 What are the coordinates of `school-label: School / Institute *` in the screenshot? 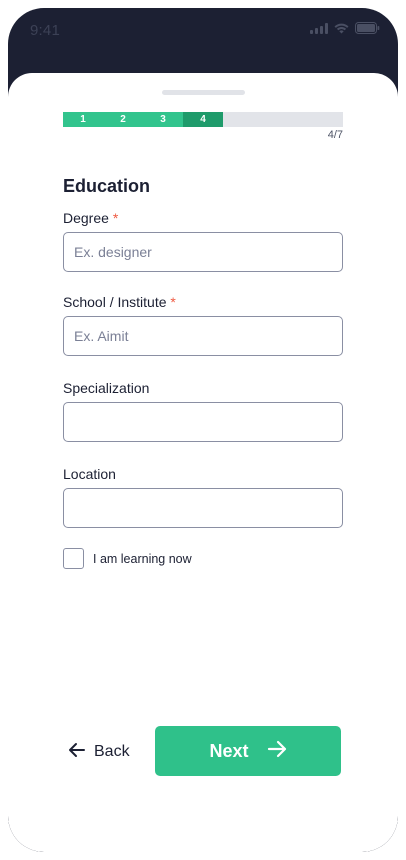 It's located at (119, 302).